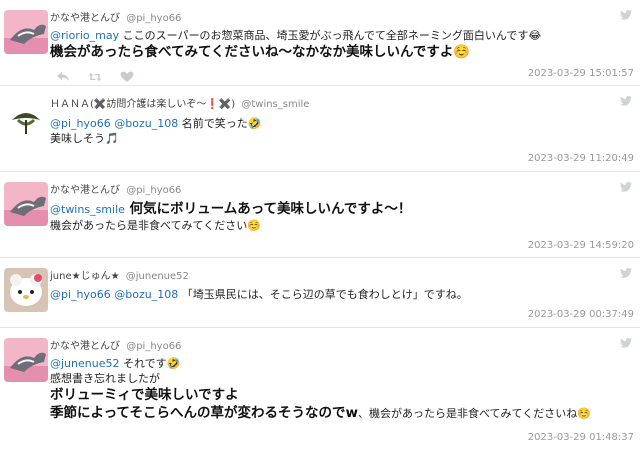 This screenshot has height=454, width=640. I want to click on timestamp: 2023-03-29 14:59:20, so click(581, 245).